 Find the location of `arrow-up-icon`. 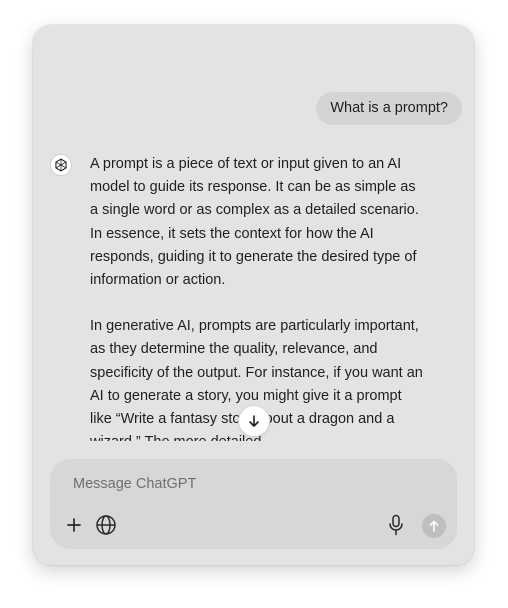

arrow-up-icon is located at coordinates (434, 526).